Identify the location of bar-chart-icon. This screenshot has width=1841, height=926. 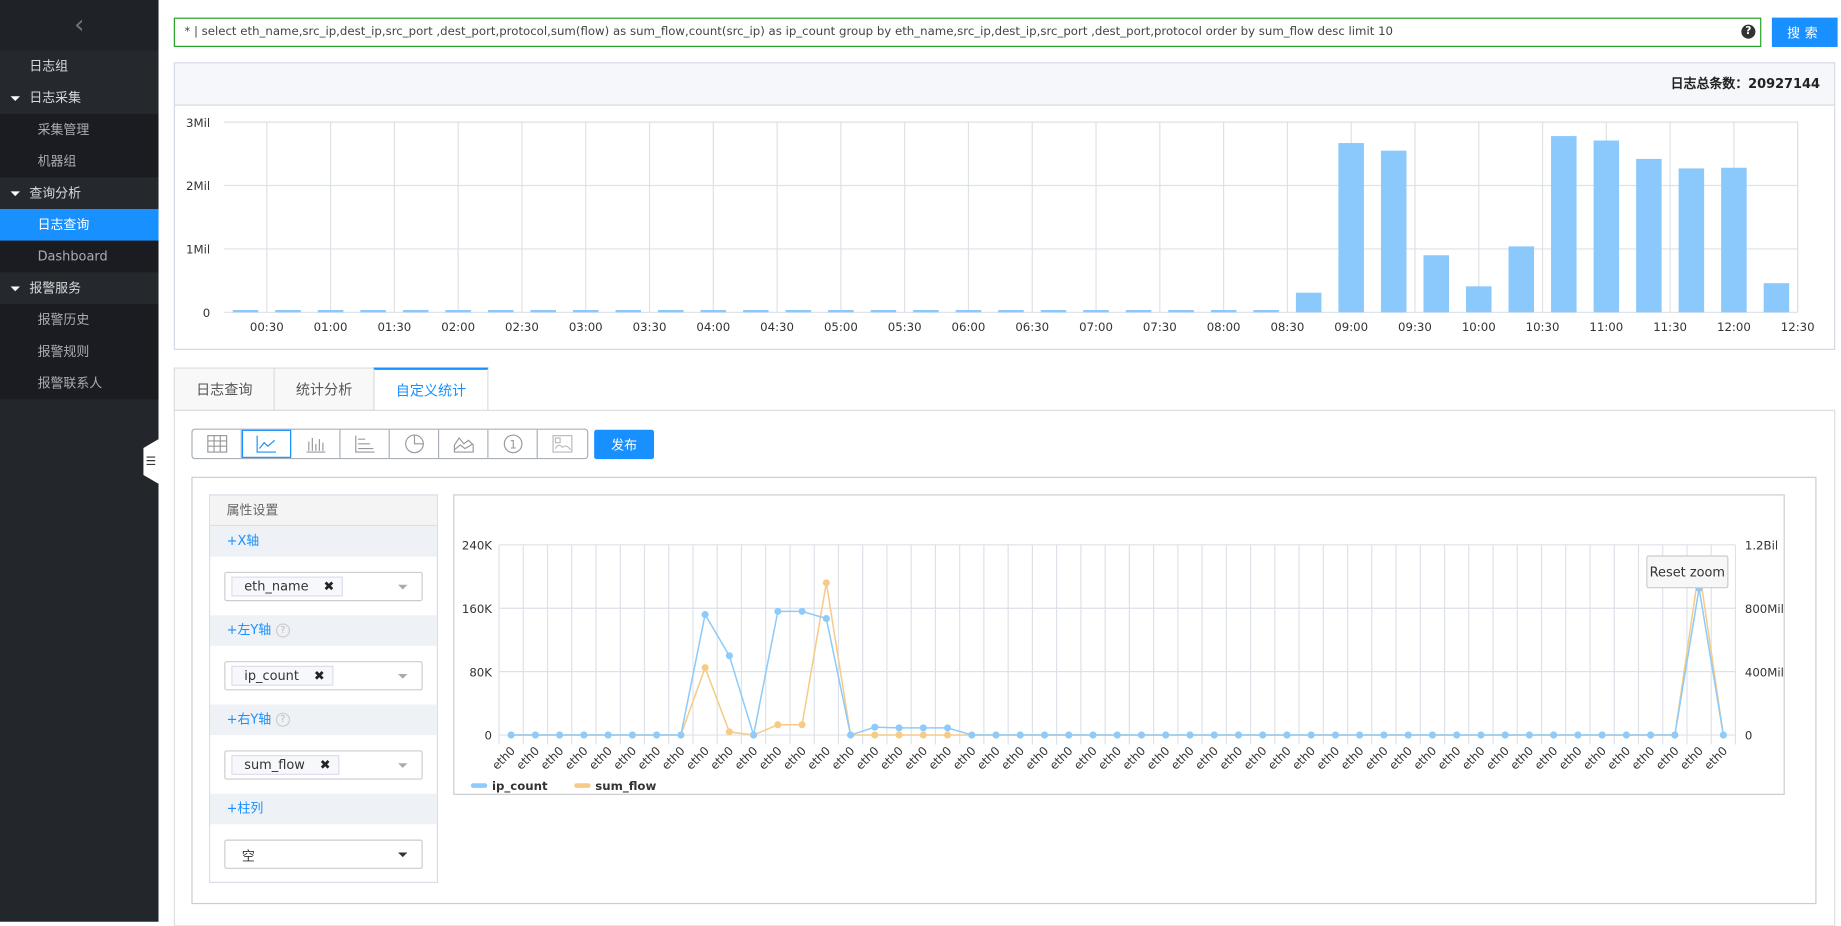
(316, 443).